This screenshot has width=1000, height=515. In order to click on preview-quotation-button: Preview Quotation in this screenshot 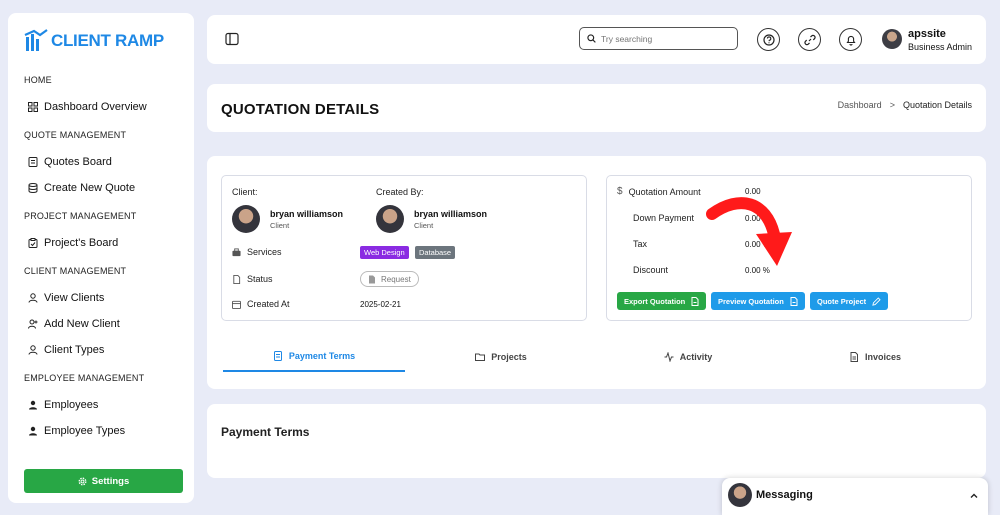, I will do `click(758, 301)`.